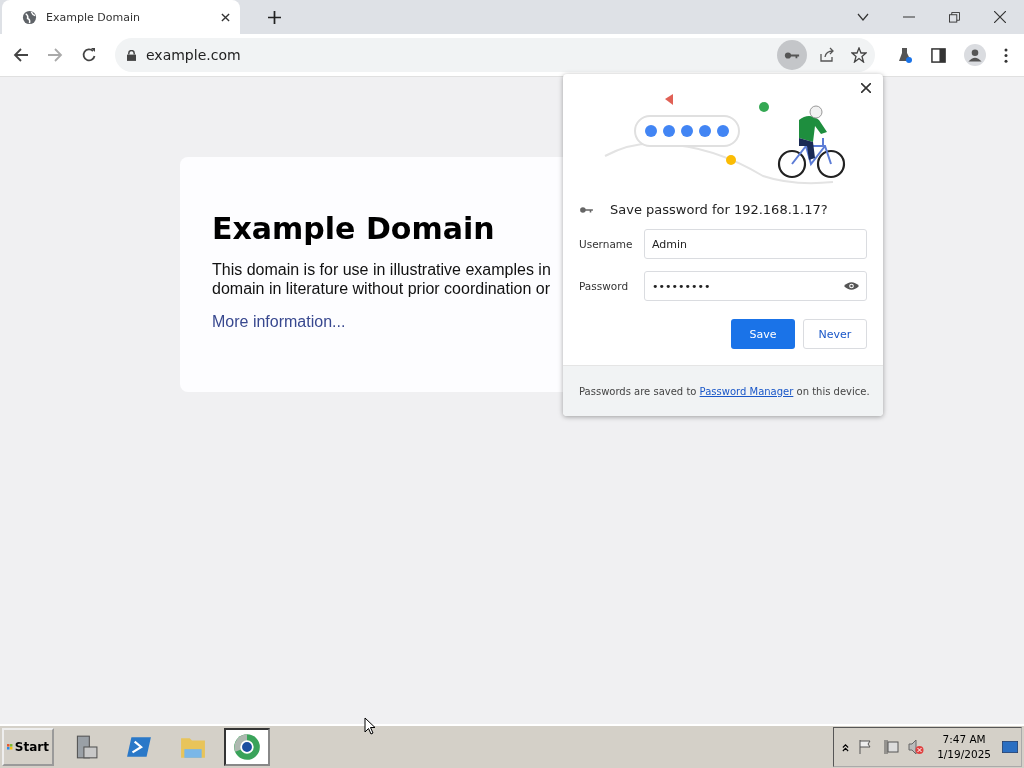 The width and height of the screenshot is (1024, 768). What do you see at coordinates (131, 55) in the screenshot?
I see `lock-icon` at bounding box center [131, 55].